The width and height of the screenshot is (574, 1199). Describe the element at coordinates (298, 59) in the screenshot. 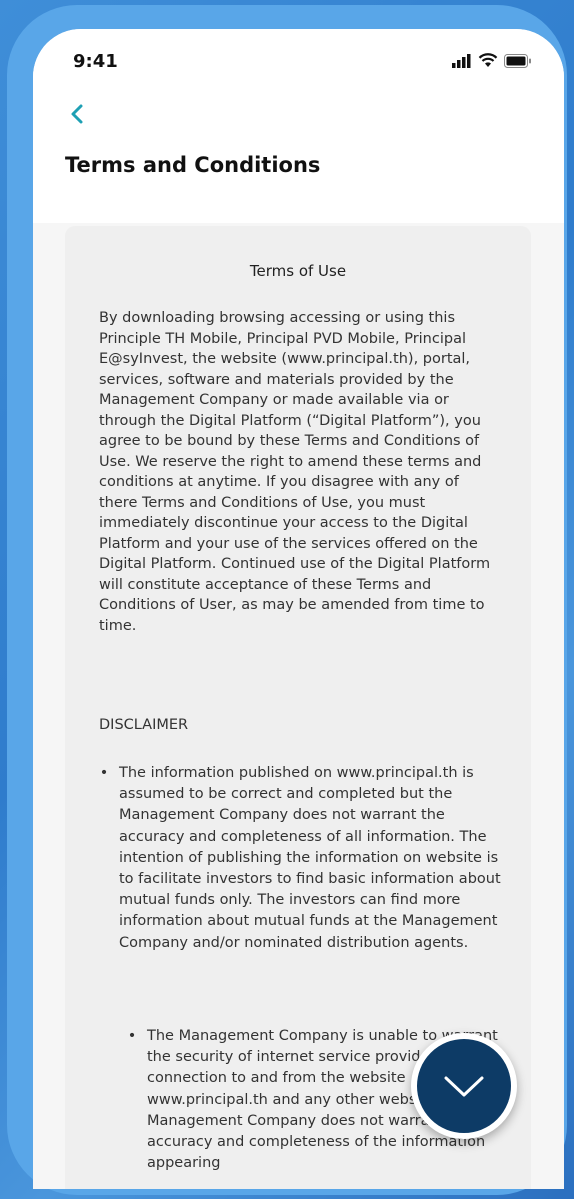

I see `status-bar: 9:41` at that location.